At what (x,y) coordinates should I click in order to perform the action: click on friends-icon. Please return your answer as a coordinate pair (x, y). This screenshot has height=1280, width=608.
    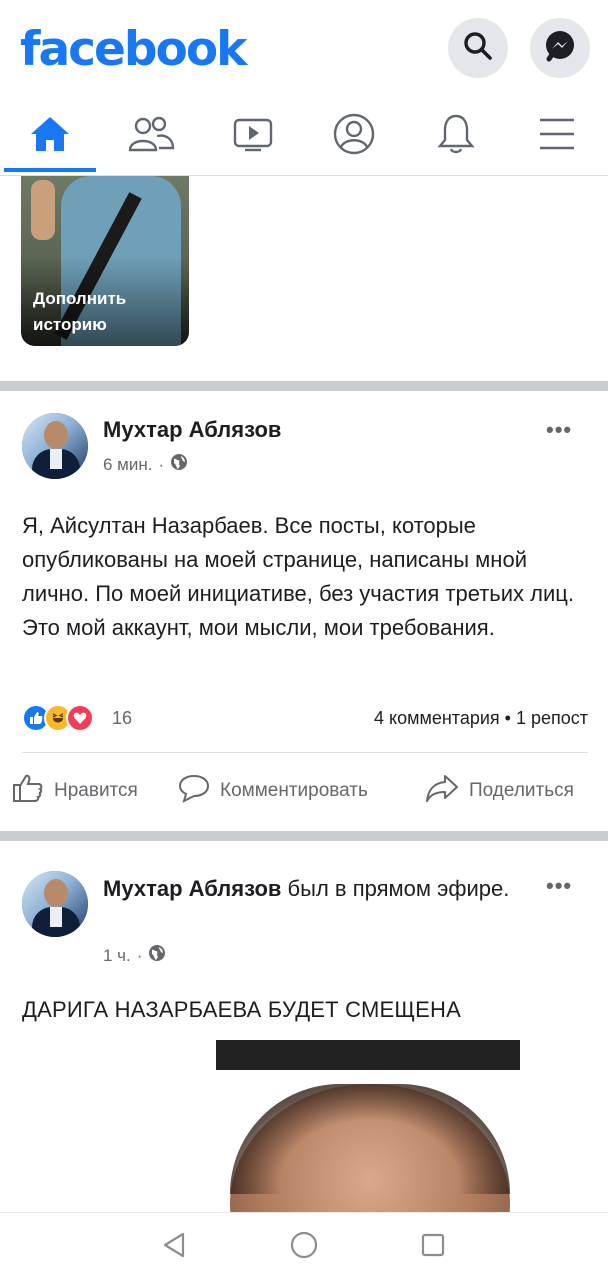
    Looking at the image, I should click on (151, 136).